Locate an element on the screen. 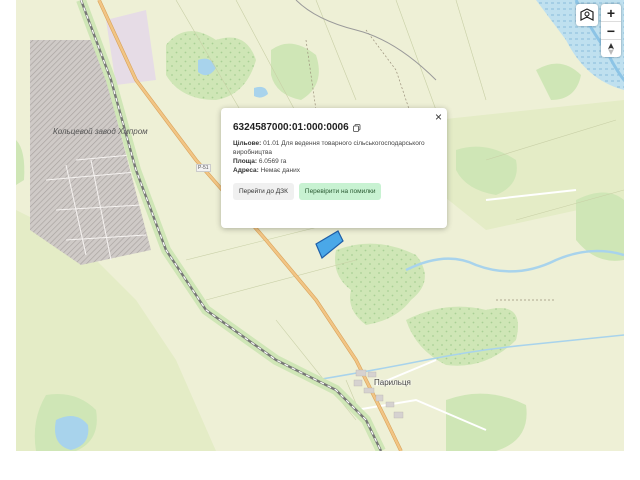 The width and height of the screenshot is (640, 480). go-to-dzk-button: Перейти до ДЗК is located at coordinates (263, 191).